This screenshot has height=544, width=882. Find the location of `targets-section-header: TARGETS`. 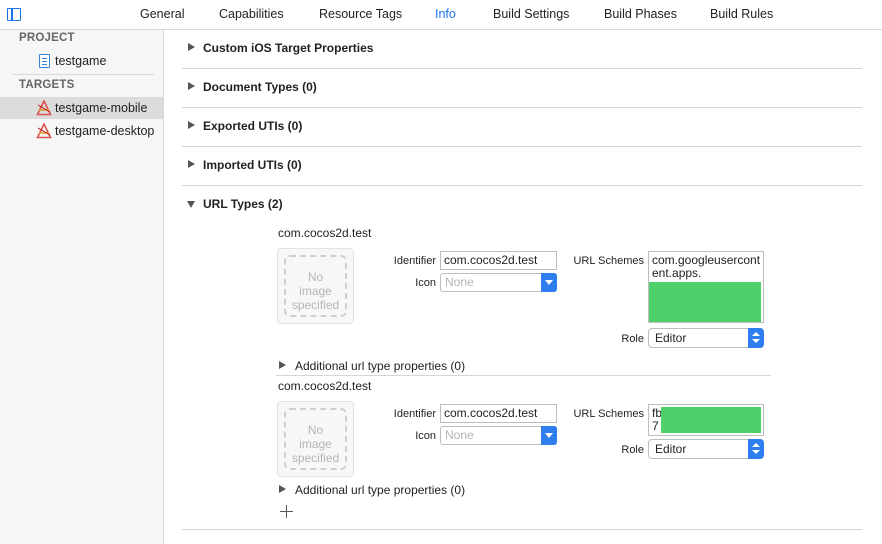

targets-section-header: TARGETS is located at coordinates (47, 85).